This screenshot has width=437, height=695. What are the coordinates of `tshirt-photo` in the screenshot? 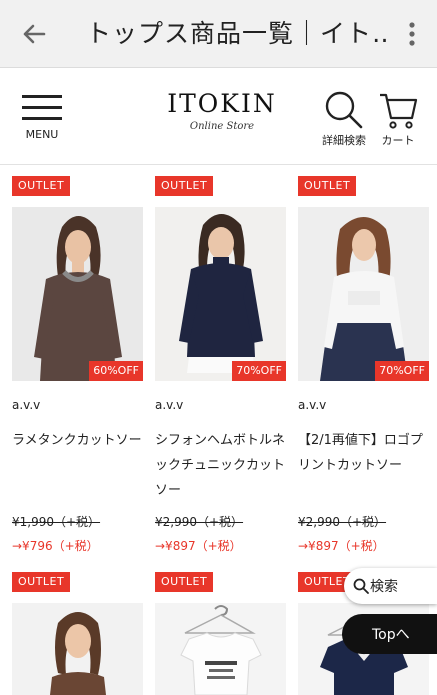 It's located at (220, 649).